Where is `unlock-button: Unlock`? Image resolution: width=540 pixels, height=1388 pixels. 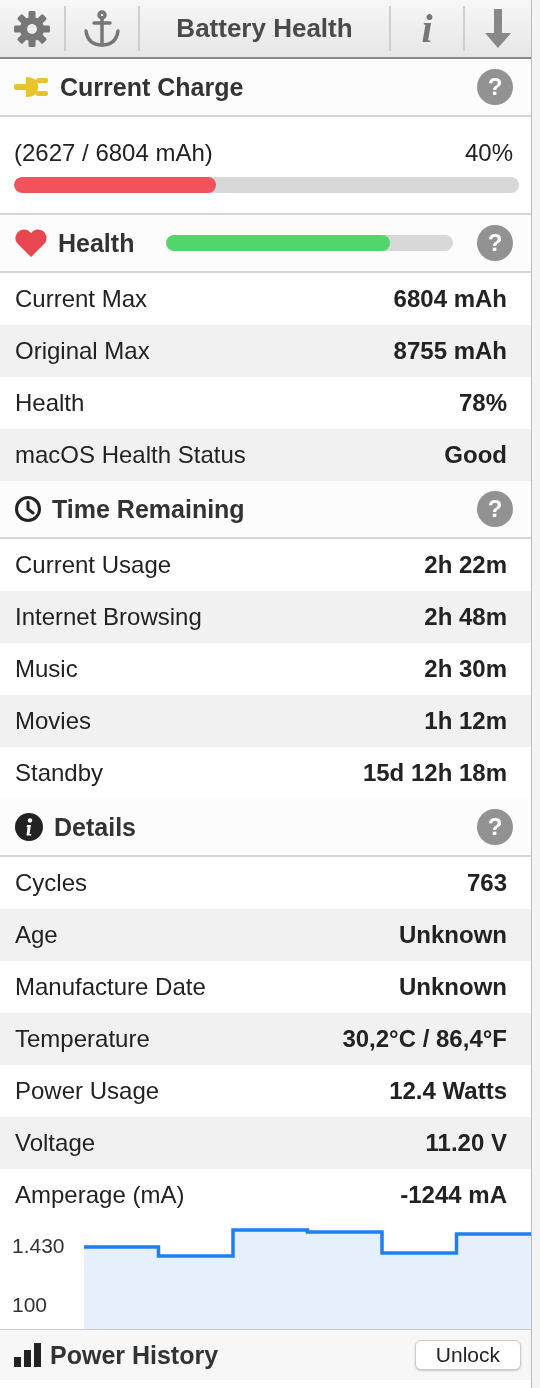 unlock-button: Unlock is located at coordinates (467, 1355).